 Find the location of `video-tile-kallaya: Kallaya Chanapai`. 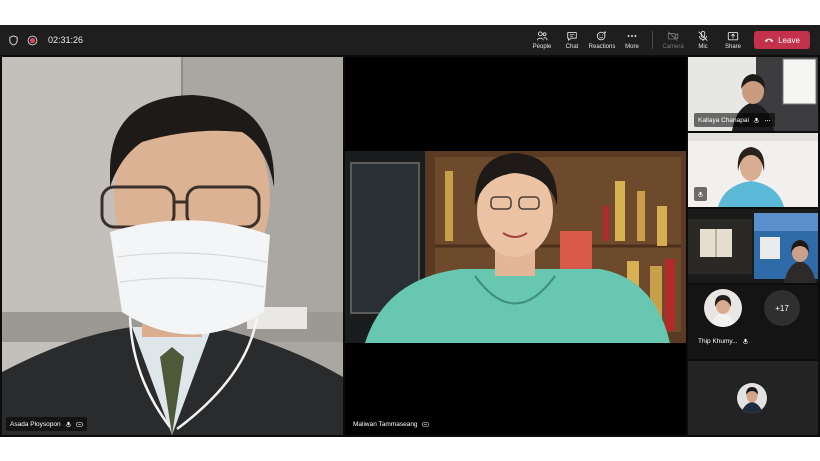

video-tile-kallaya: Kallaya Chanapai is located at coordinates (753, 94).